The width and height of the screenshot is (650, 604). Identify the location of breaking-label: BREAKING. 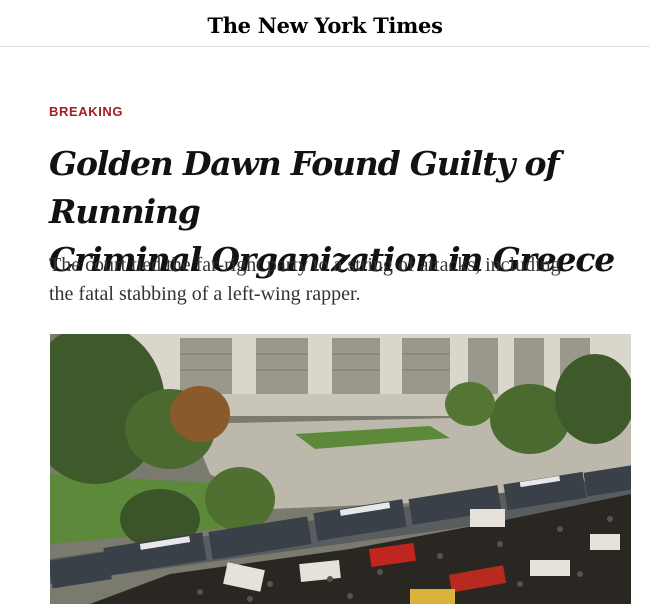
(86, 111).